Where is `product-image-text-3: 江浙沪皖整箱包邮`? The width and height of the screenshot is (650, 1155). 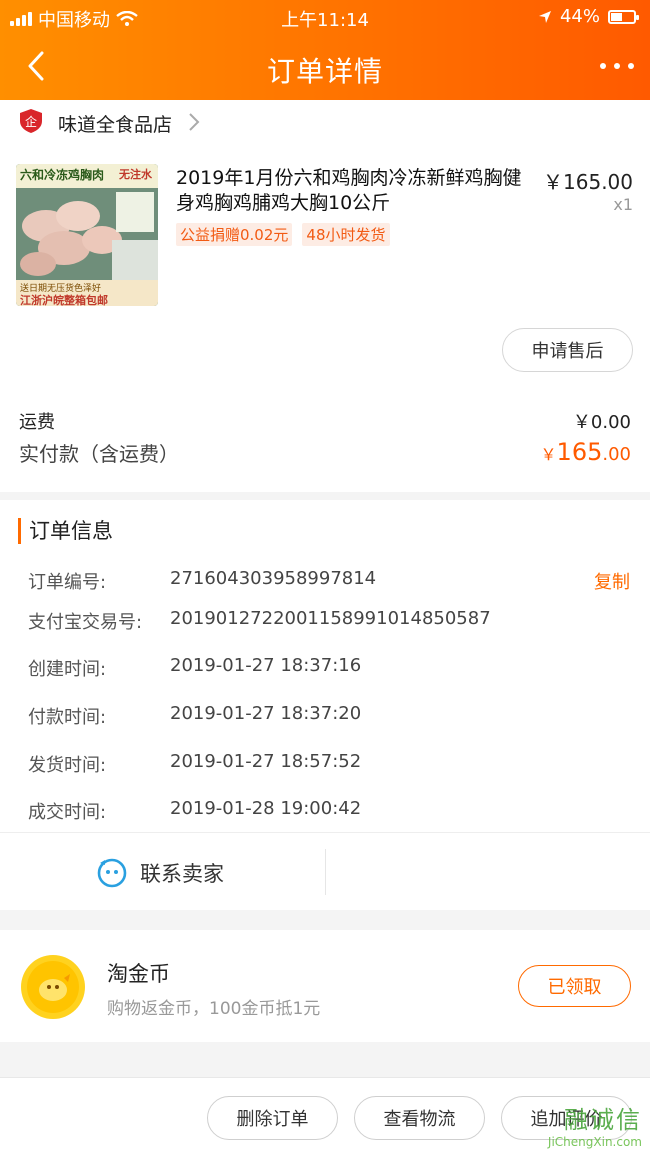
product-image-text-3: 江浙沪皖整箱包邮 is located at coordinates (64, 300).